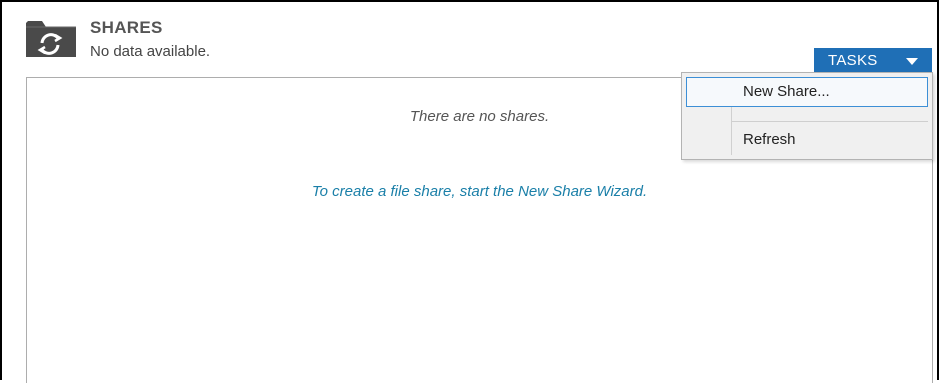 The width and height of the screenshot is (941, 383). What do you see at coordinates (853, 60) in the screenshot?
I see `tasks-button-label: TASKS` at bounding box center [853, 60].